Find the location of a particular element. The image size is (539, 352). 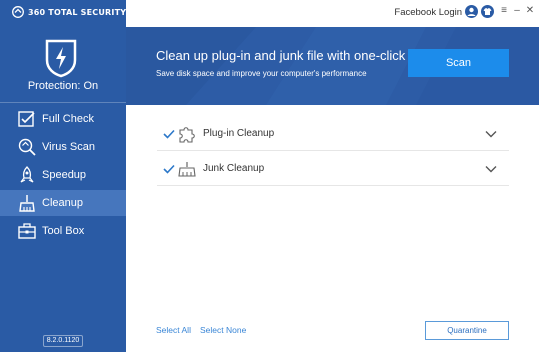

toolbox-icon is located at coordinates (27, 231).